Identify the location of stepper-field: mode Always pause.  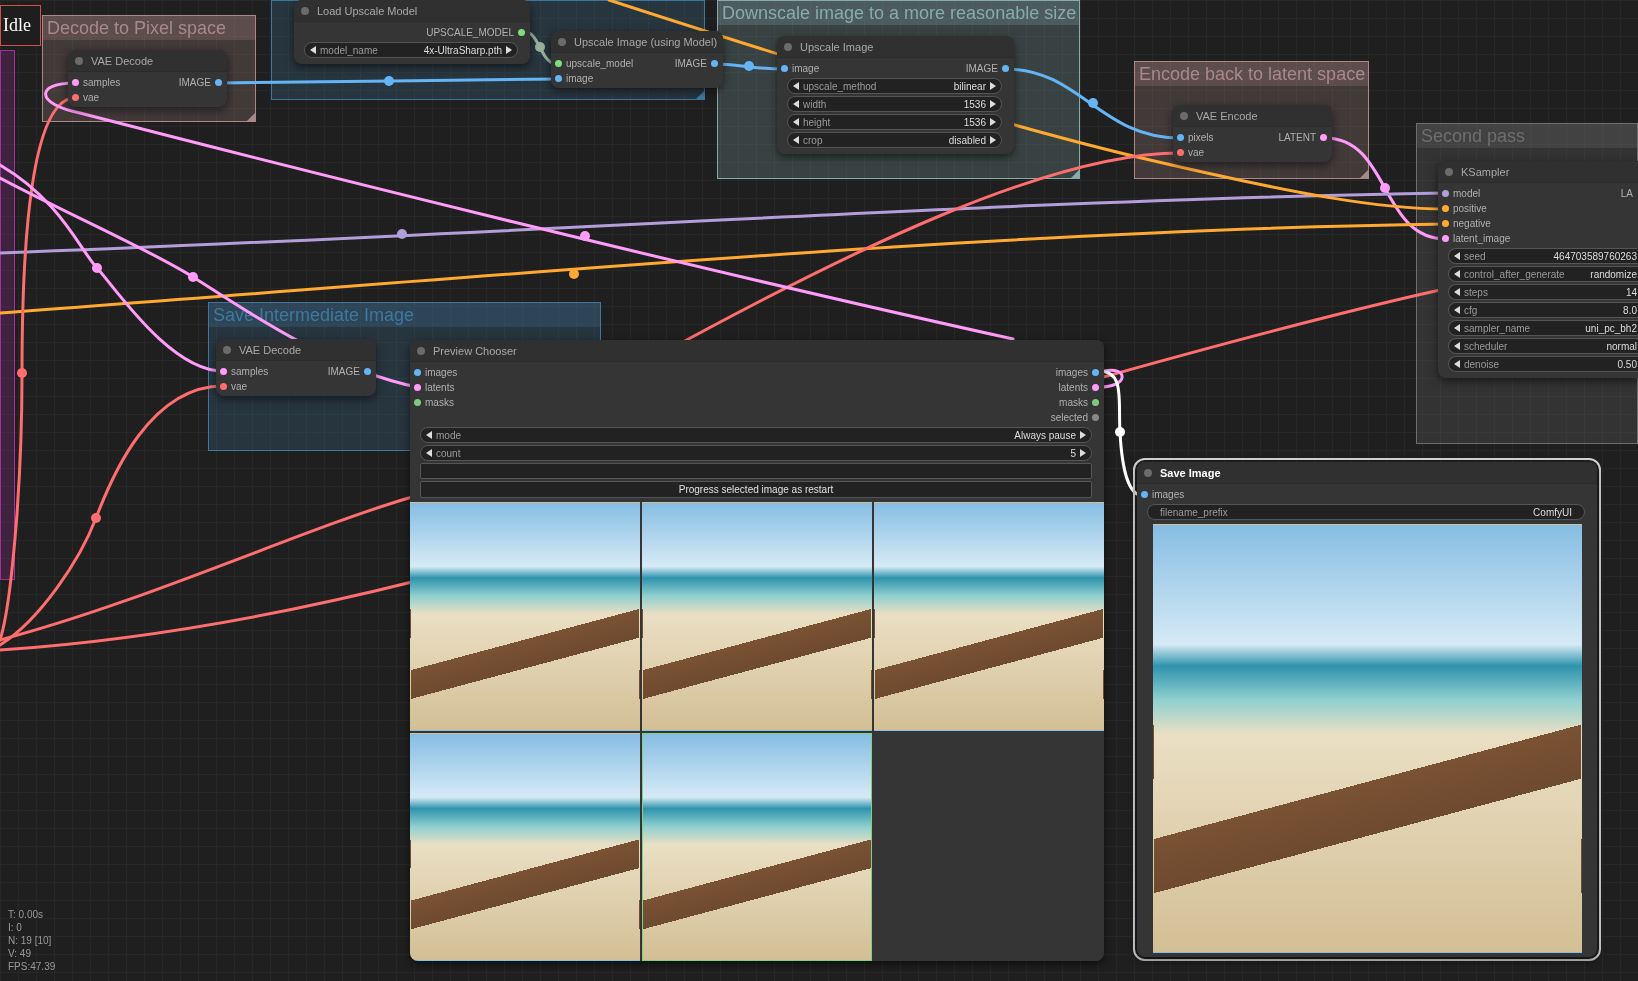
(756, 435).